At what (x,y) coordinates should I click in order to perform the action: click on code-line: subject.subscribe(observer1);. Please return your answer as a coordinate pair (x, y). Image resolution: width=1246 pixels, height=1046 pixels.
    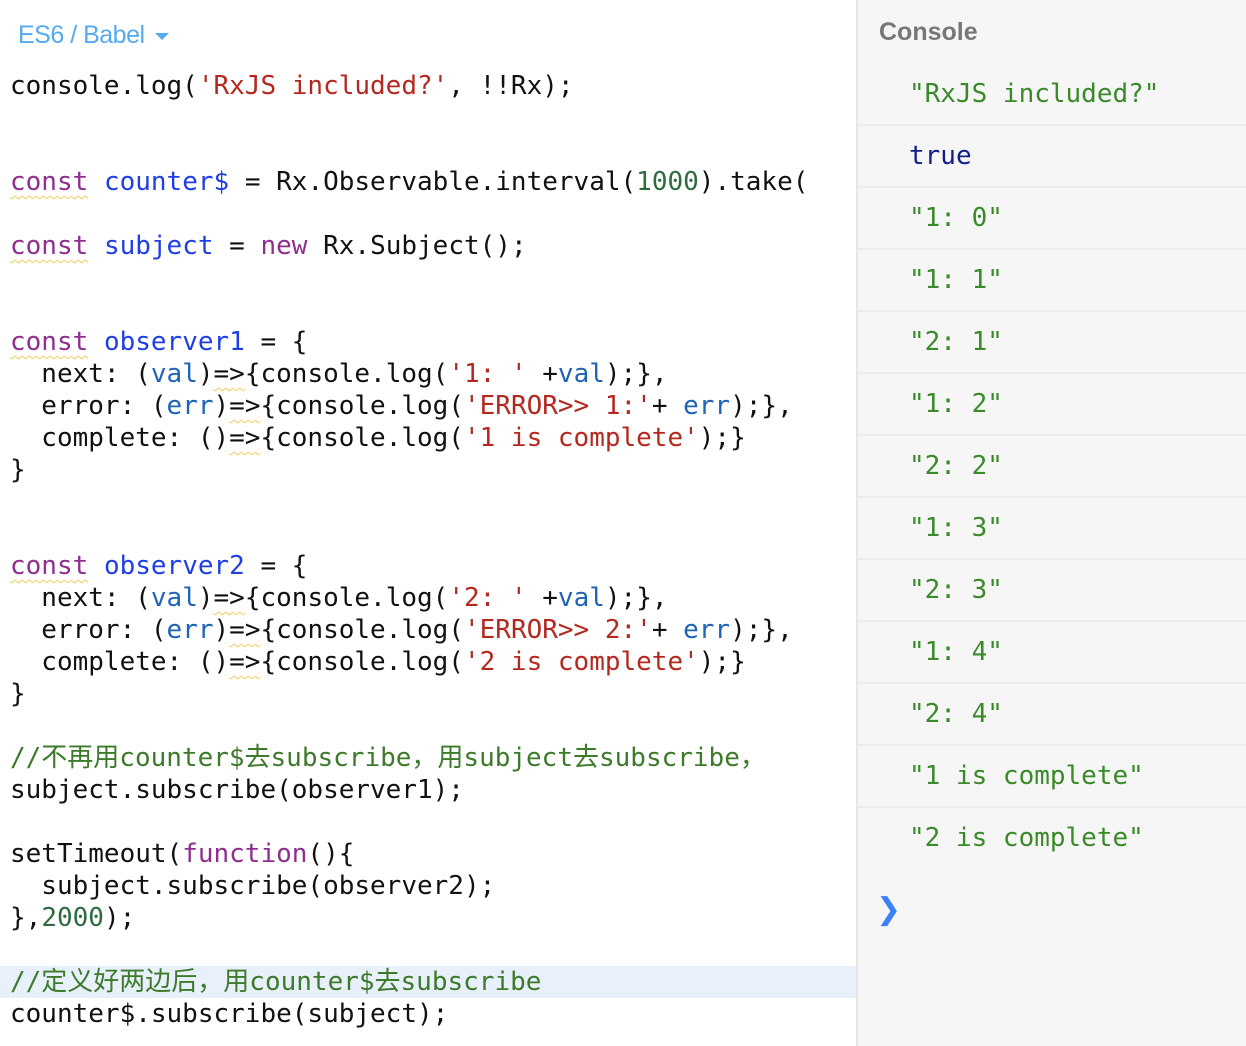
    Looking at the image, I should click on (433, 790).